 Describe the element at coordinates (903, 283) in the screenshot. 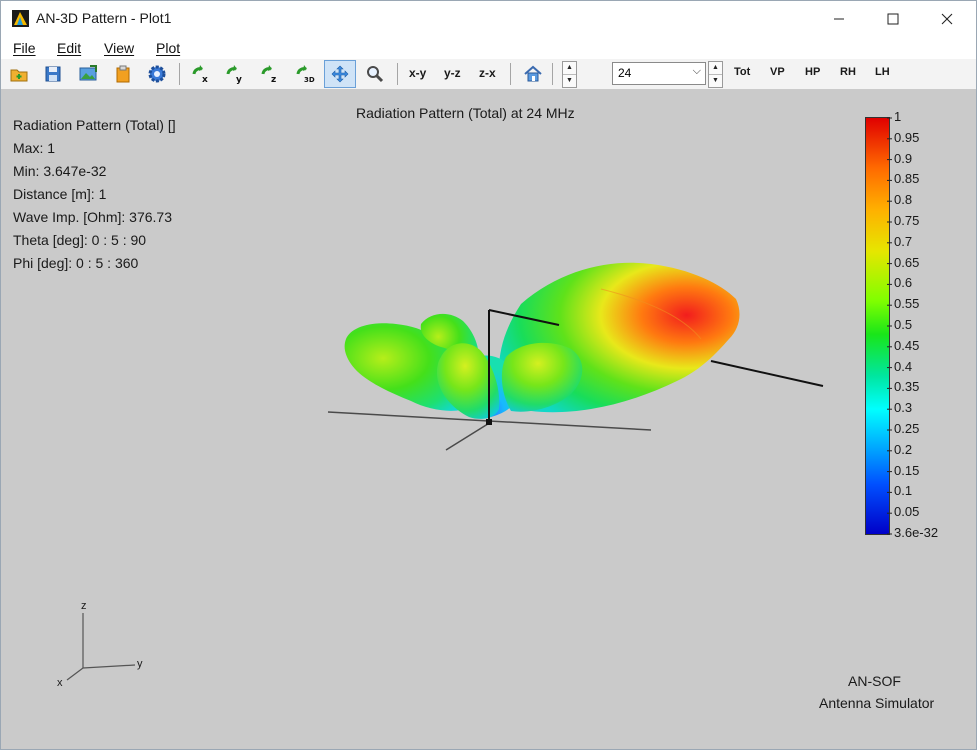

I see `colorbar-label: 0.6` at that location.